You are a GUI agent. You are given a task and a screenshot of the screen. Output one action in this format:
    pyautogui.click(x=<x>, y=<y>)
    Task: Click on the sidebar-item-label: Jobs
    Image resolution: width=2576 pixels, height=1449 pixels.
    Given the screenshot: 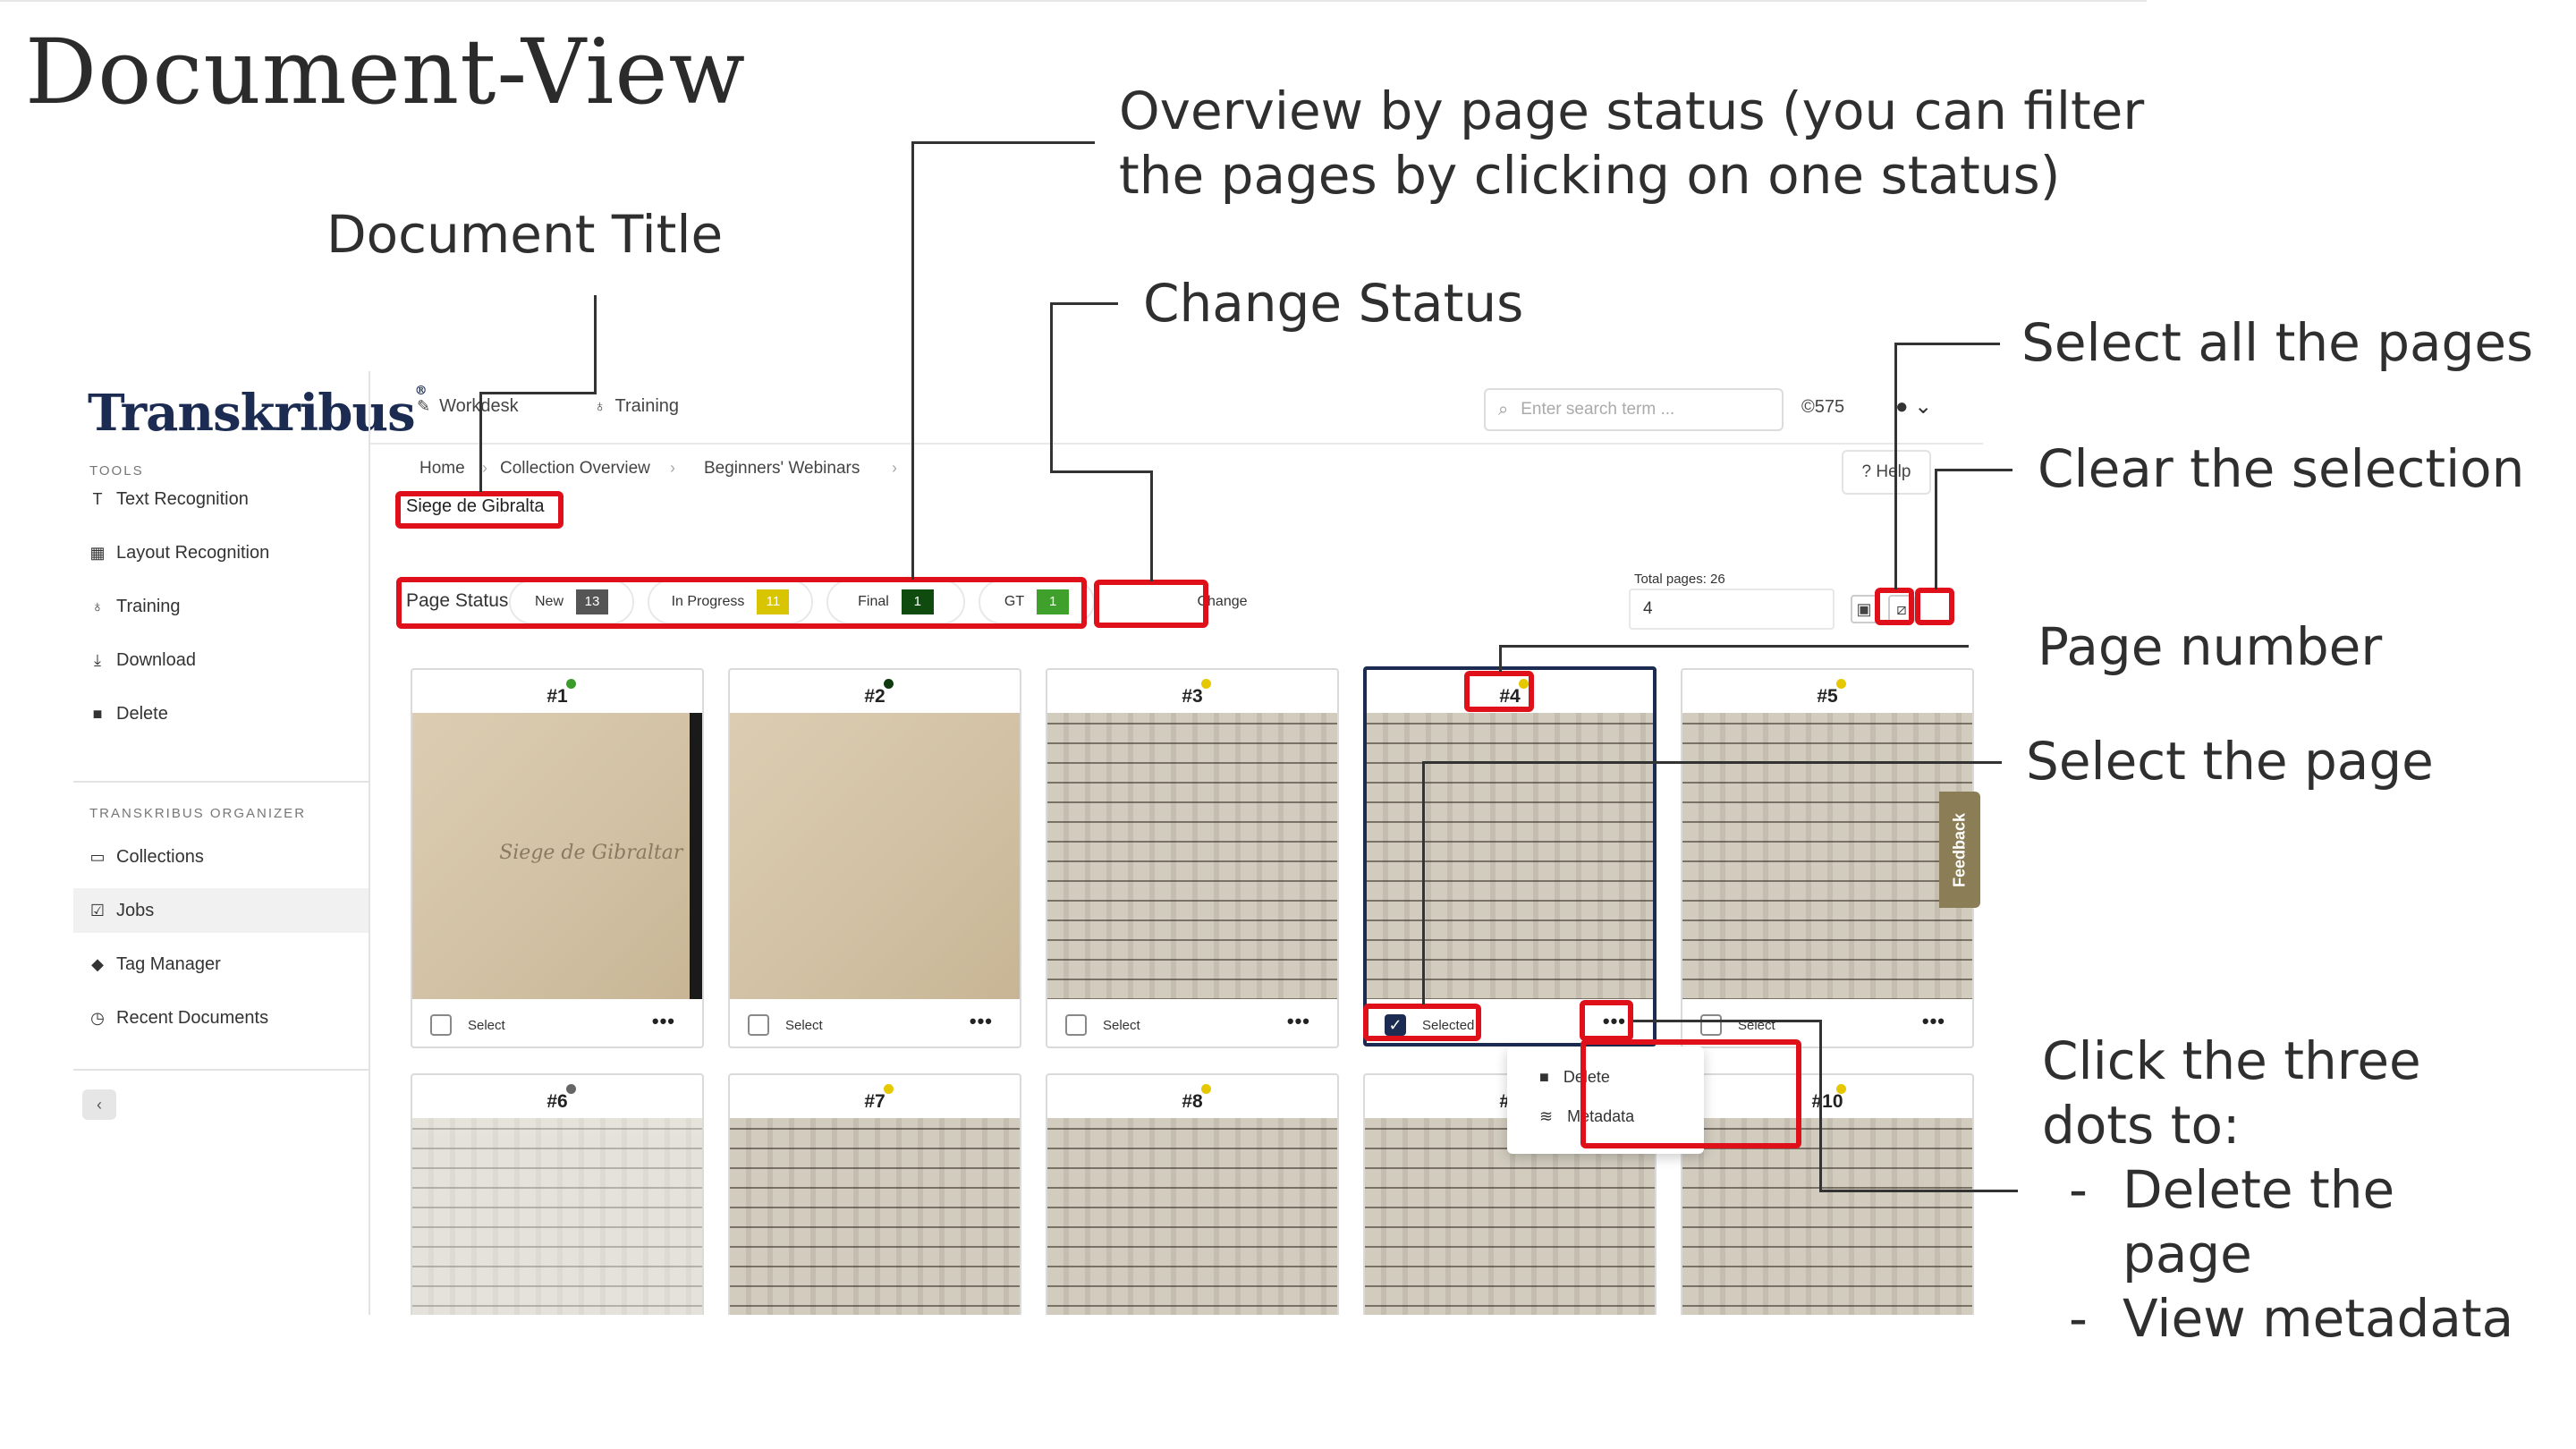 What is the action you would take?
    pyautogui.click(x=135, y=910)
    